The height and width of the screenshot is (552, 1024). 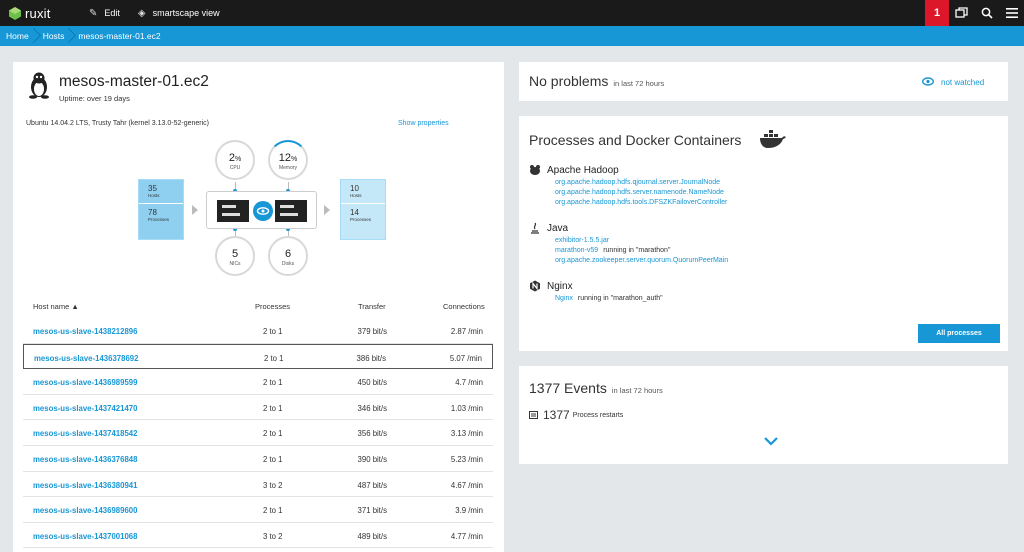 I want to click on column-processes: Processes, so click(x=272, y=306).